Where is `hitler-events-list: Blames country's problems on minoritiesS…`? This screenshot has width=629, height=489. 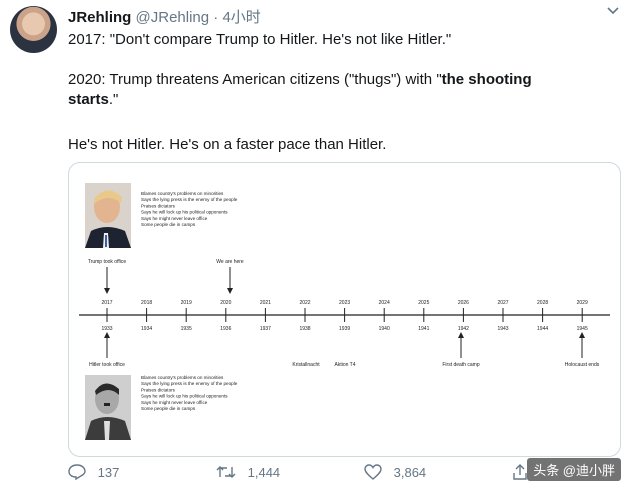
hitler-events-list: Blames country's problems on minoritiesS… is located at coordinates (189, 393).